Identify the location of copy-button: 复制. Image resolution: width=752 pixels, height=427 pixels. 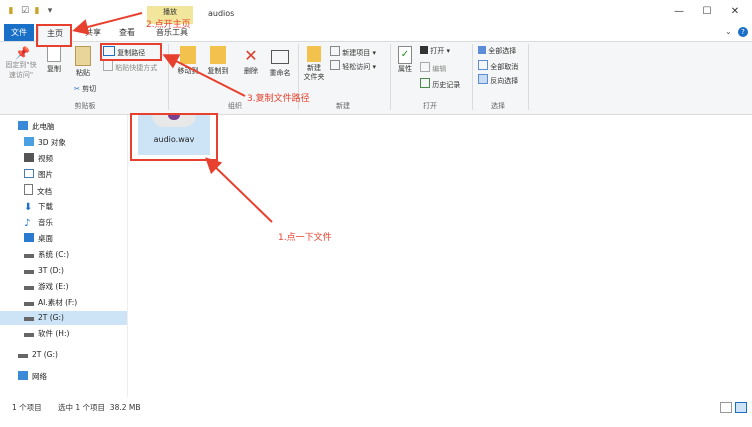
(54, 60).